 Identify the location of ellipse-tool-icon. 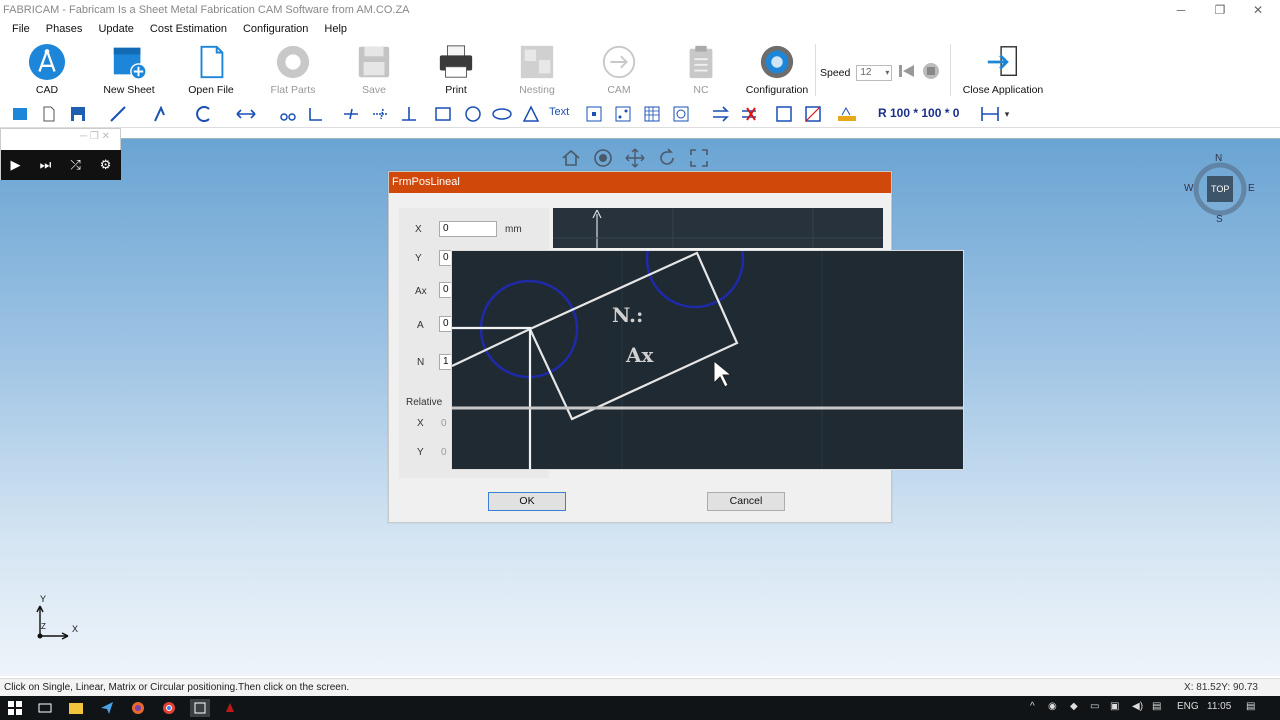
(502, 114).